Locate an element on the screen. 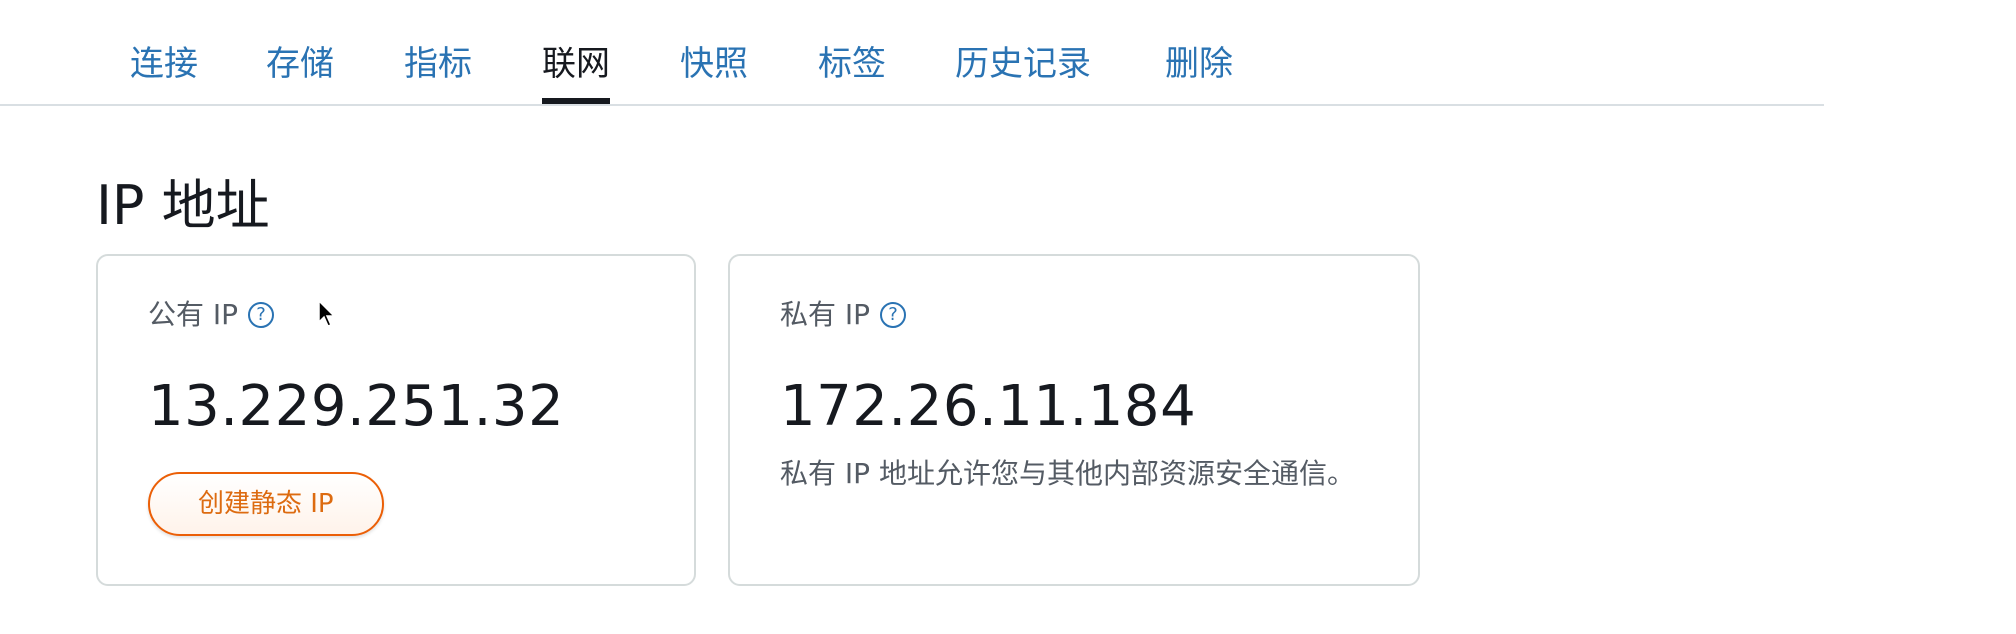 Image resolution: width=2016 pixels, height=634 pixels. public-ip-label-row: 公有 IP ? is located at coordinates (211, 315).